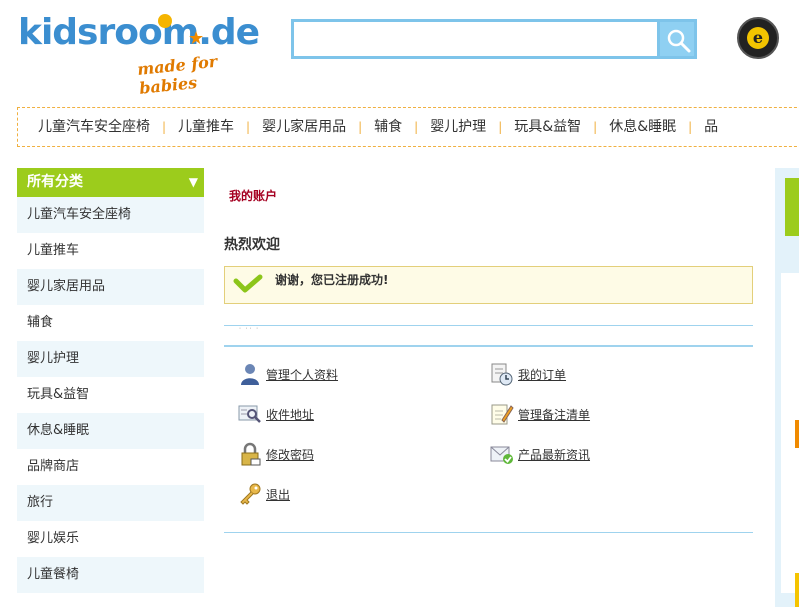  What do you see at coordinates (110, 503) in the screenshot?
I see `sidebar-item-travel: 旅行` at bounding box center [110, 503].